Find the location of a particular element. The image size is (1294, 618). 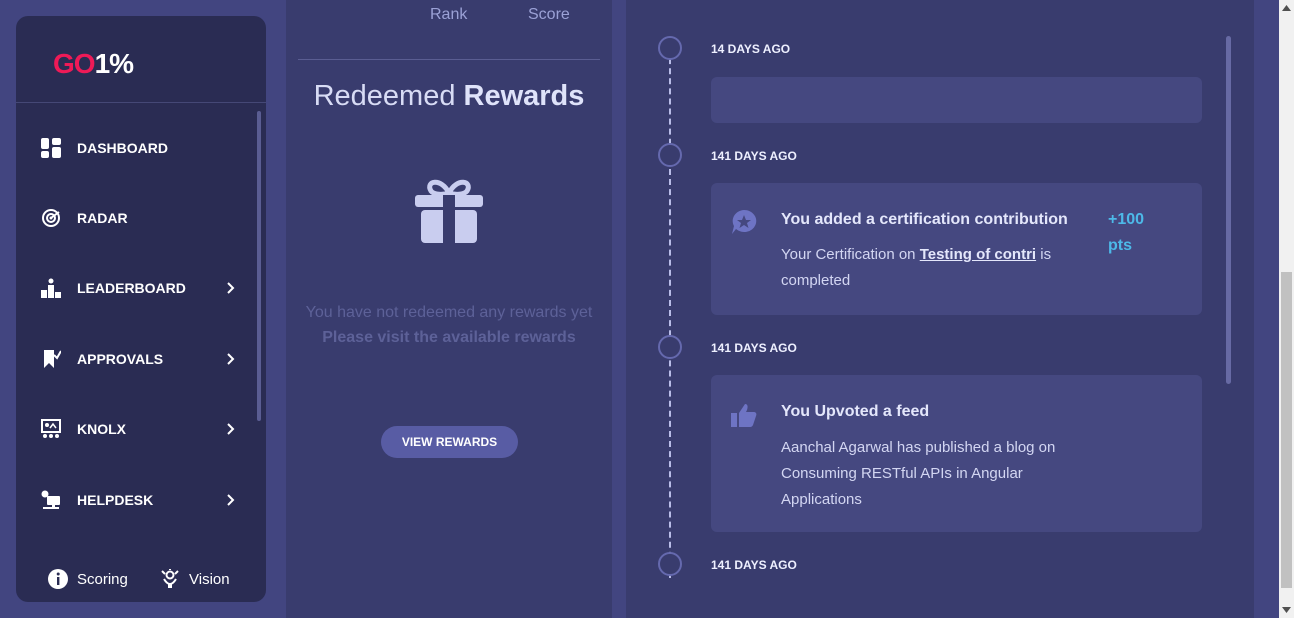

timeline-scrollbar is located at coordinates (1228, 210).